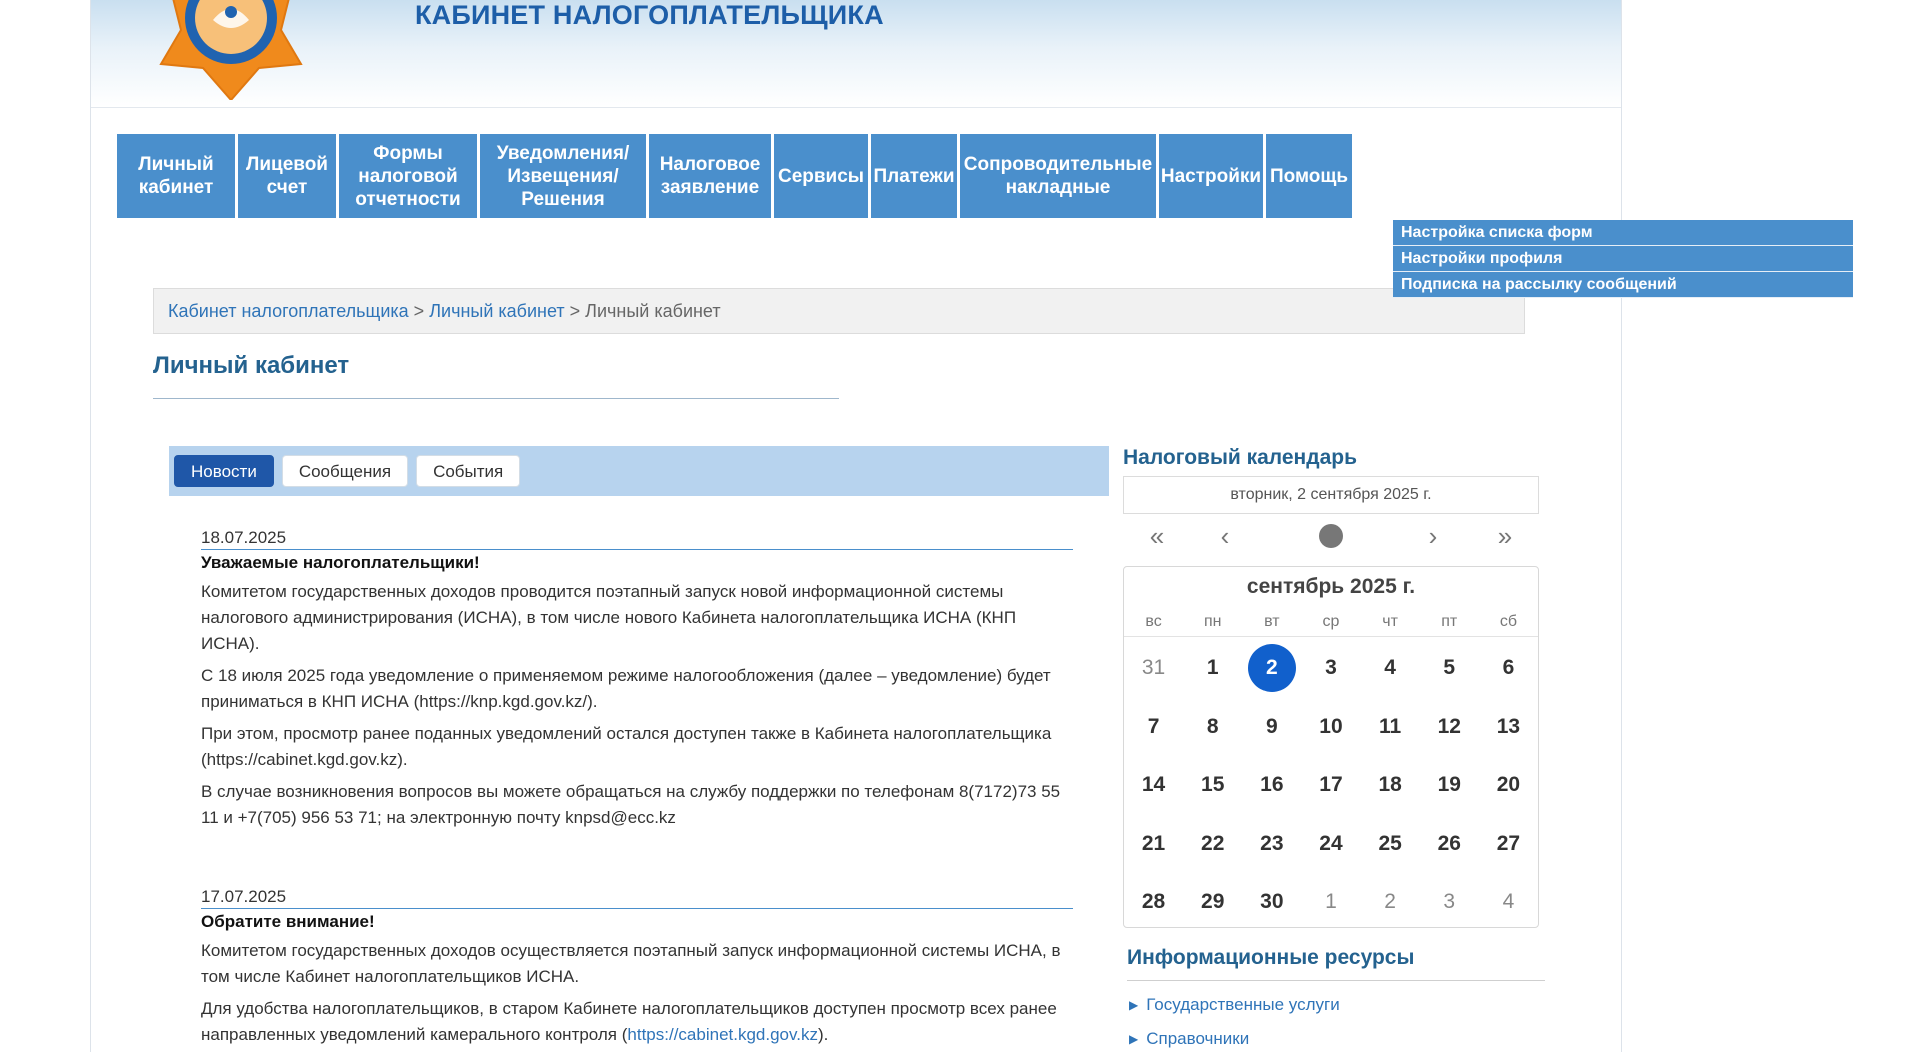 This screenshot has height=1052, width=1920. What do you see at coordinates (1271, 727) in the screenshot?
I see `calendar-day: 9` at bounding box center [1271, 727].